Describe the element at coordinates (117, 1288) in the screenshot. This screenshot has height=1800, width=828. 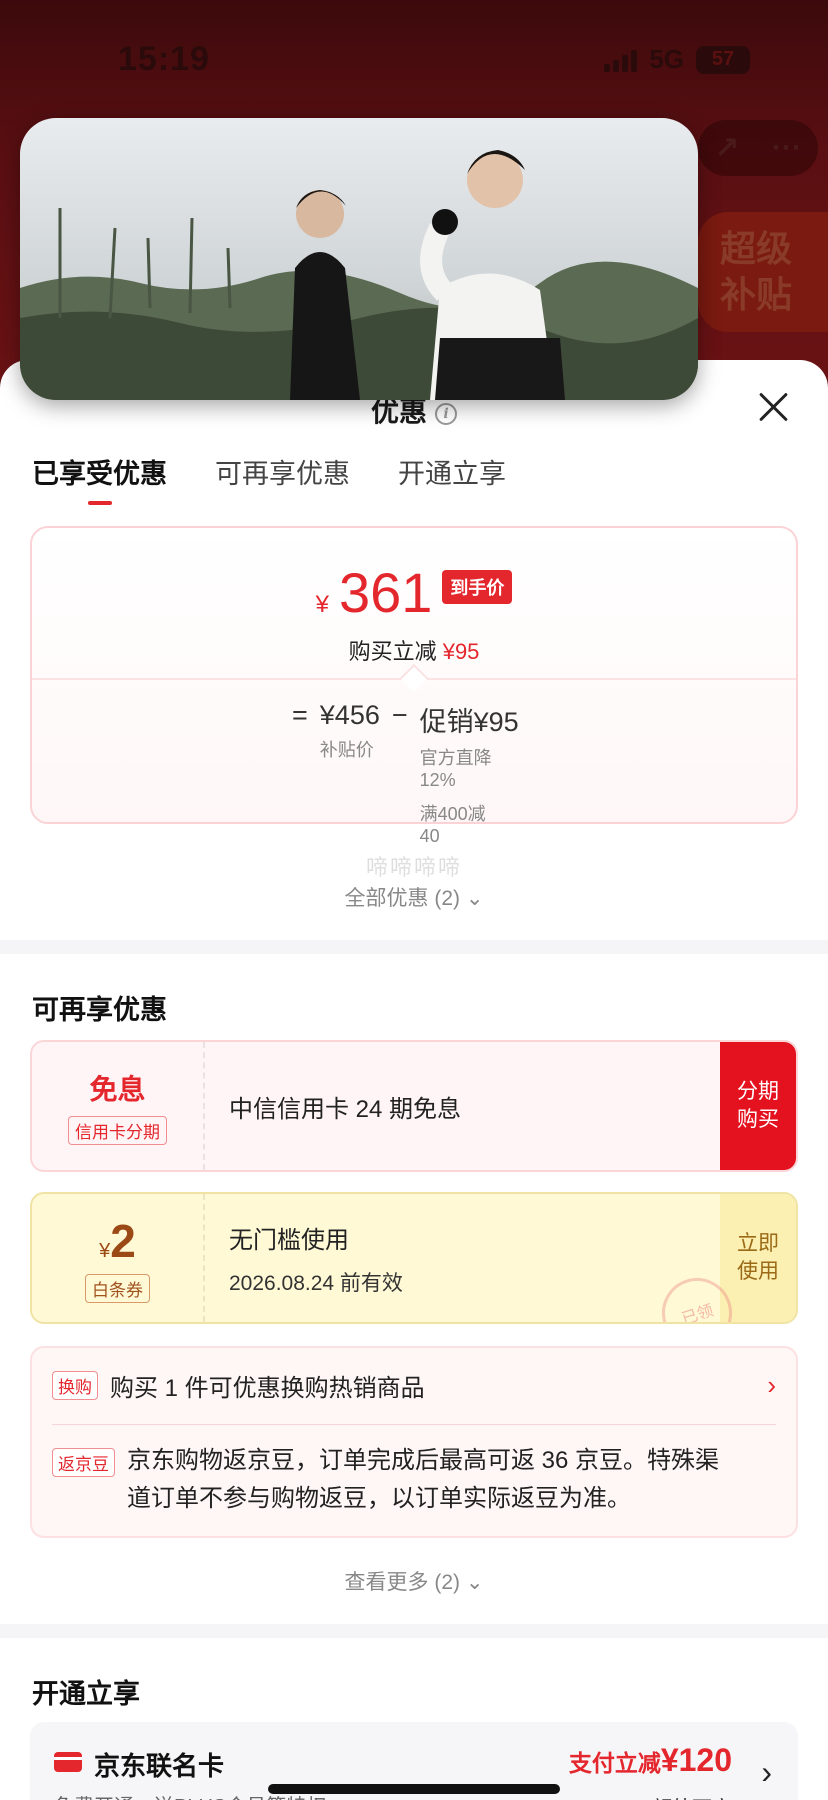
I see `baitiao-tag: 白条券` at that location.